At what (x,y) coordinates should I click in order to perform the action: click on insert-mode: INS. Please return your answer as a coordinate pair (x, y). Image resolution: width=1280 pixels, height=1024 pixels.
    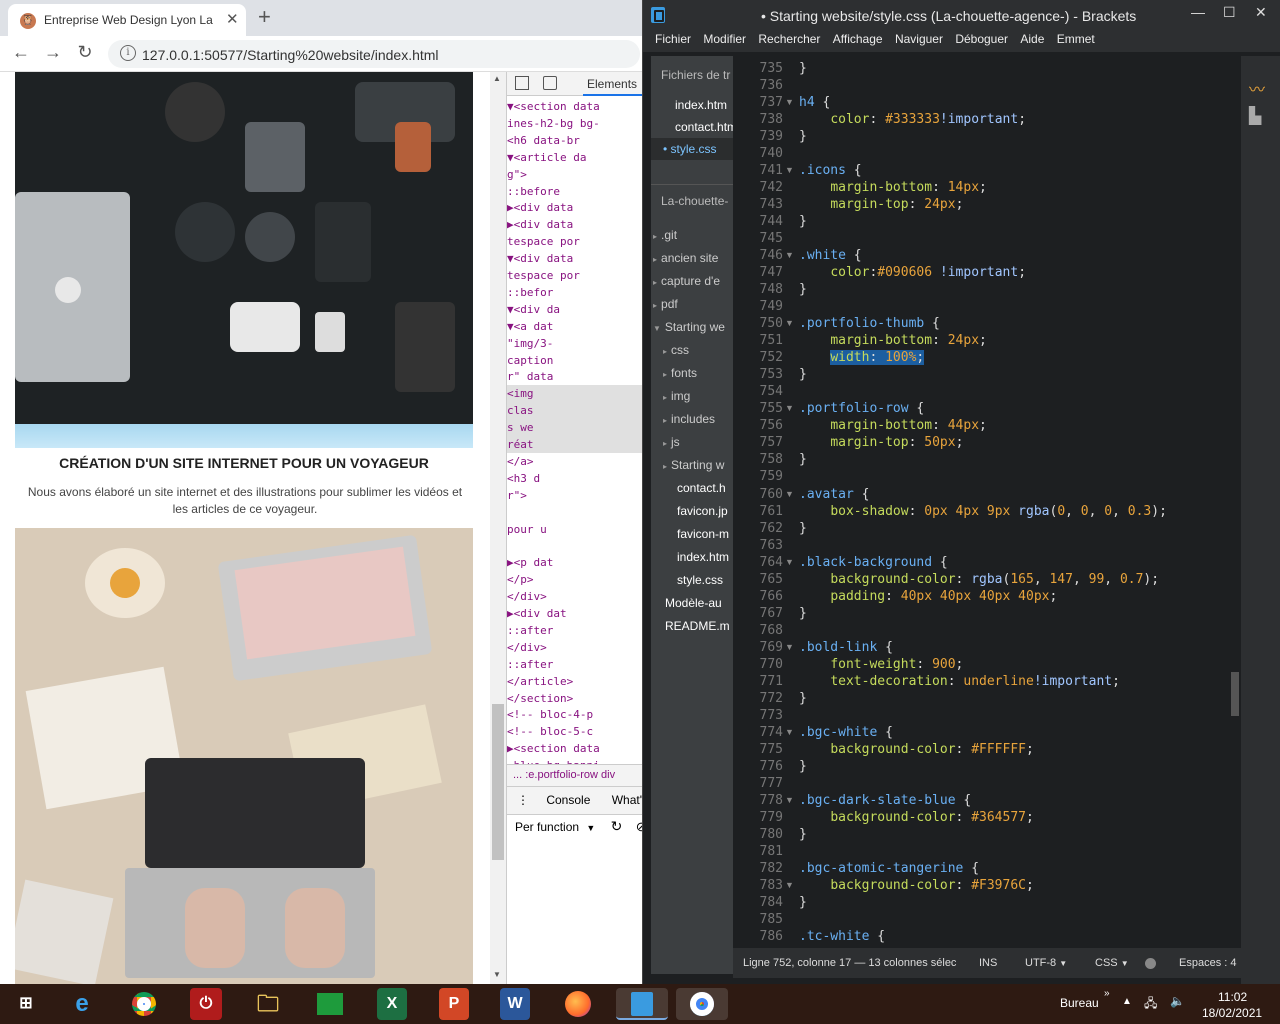
    Looking at the image, I should click on (988, 963).